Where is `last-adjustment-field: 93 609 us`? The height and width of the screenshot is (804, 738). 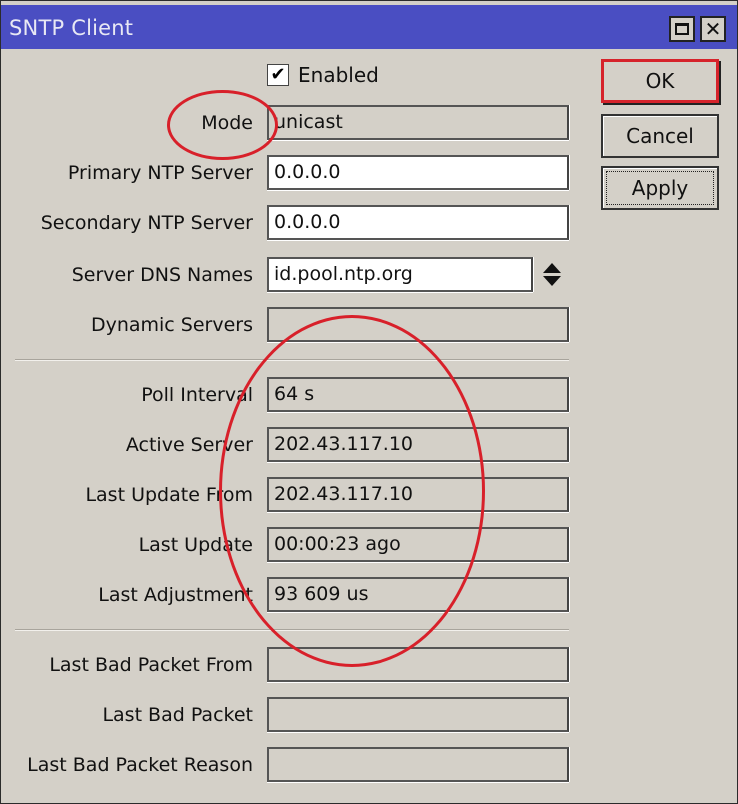
last-adjustment-field: 93 609 us is located at coordinates (418, 594).